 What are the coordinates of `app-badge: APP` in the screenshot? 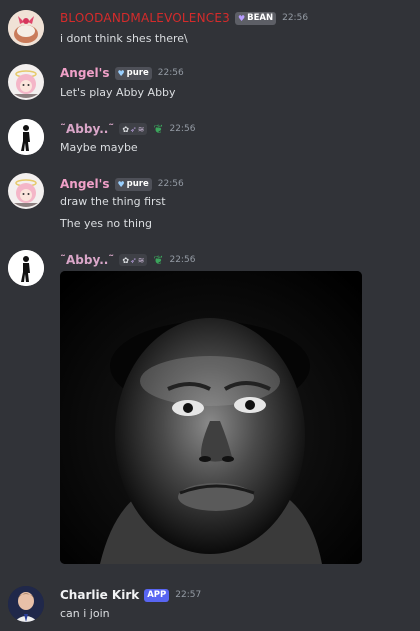 It's located at (157, 595).